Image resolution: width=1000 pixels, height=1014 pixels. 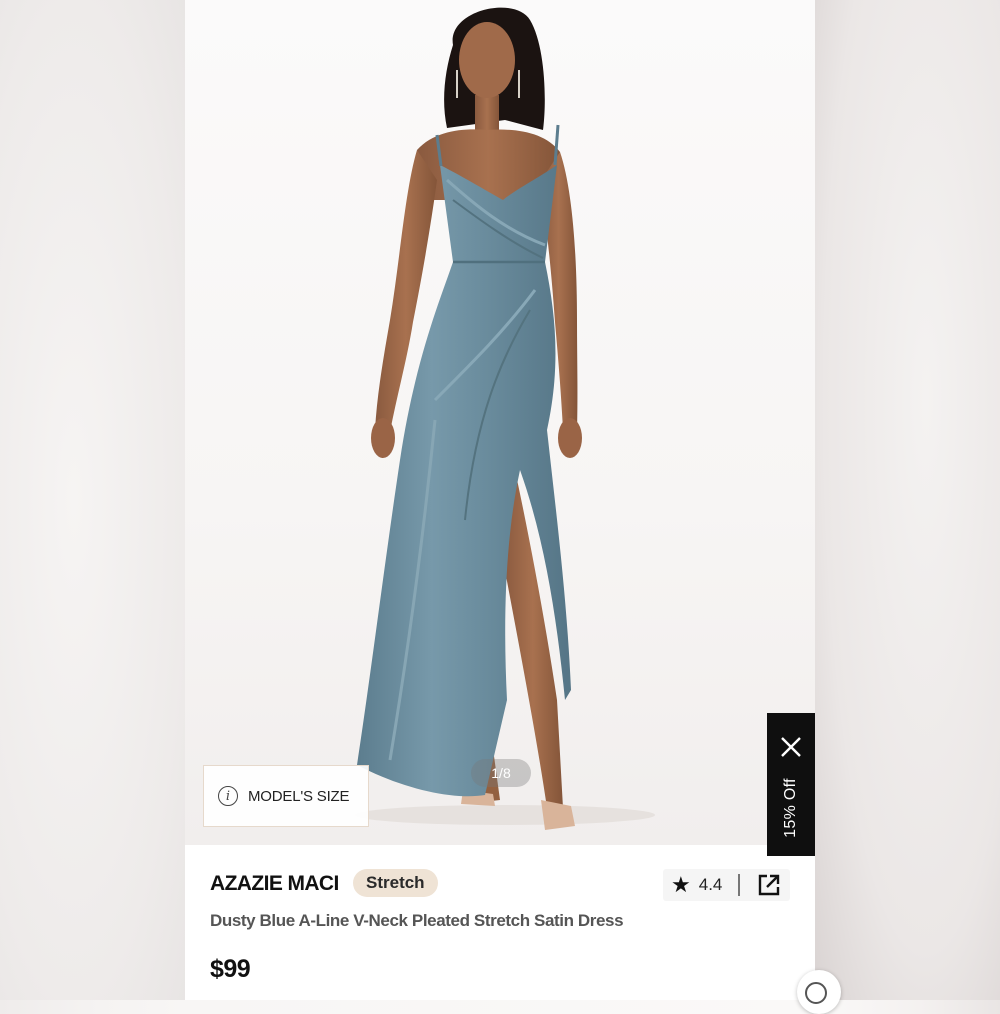 I want to click on model-size-button: i MODEL'S SIZE, so click(x=286, y=796).